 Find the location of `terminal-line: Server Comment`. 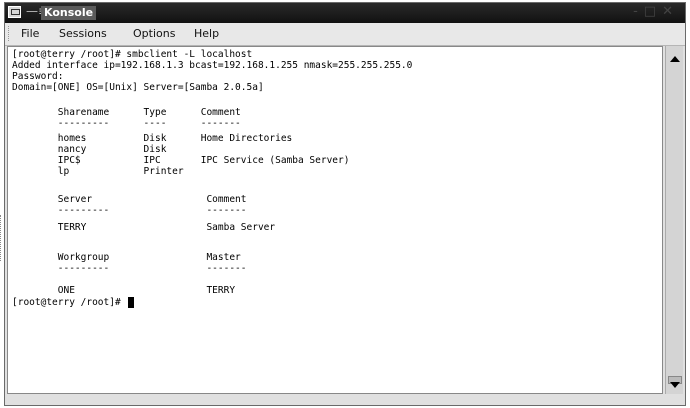

terminal-line: Server Comment is located at coordinates (129, 199).